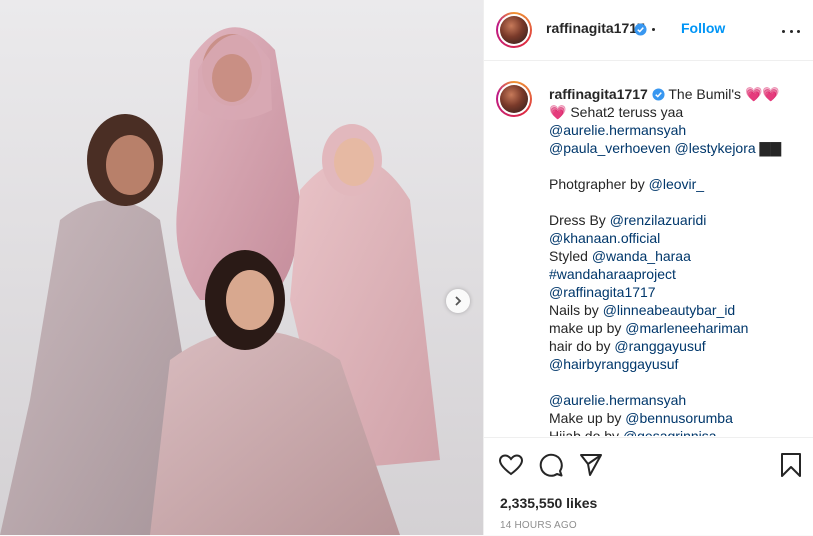 This screenshot has height=536, width=813. Describe the element at coordinates (610, 148) in the screenshot. I see `caption-mention-link: @paula_verhoeven` at that location.